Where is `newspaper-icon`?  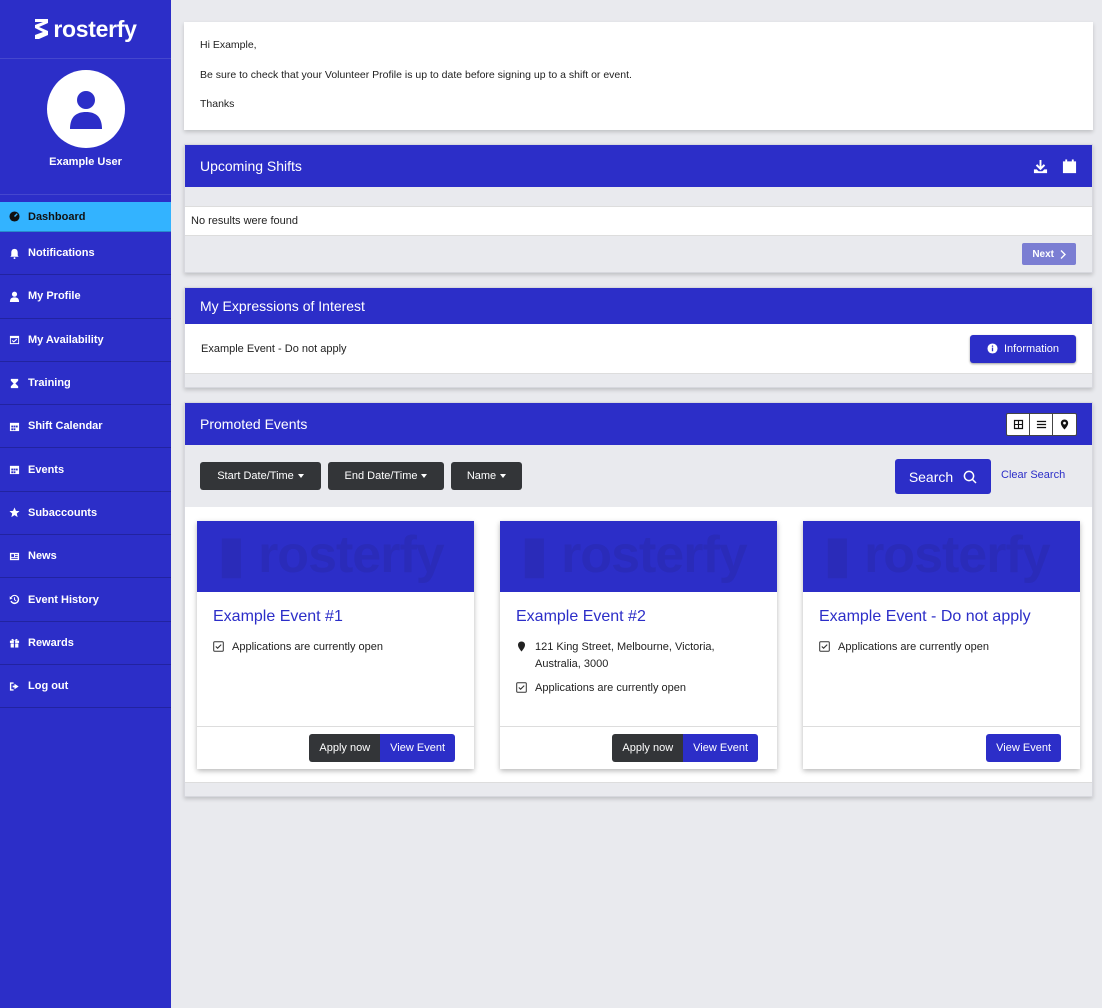 newspaper-icon is located at coordinates (14, 556).